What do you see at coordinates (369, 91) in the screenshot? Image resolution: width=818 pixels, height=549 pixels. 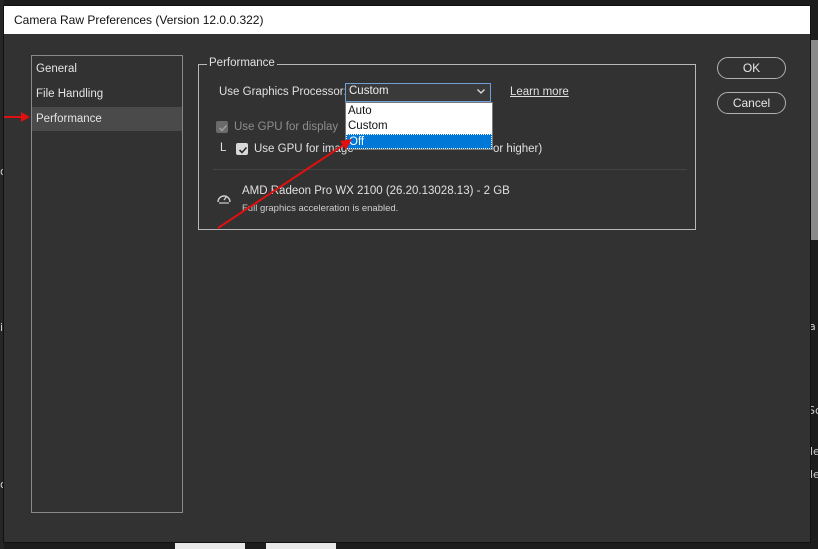 I see `gpu-select-value: Custom` at bounding box center [369, 91].